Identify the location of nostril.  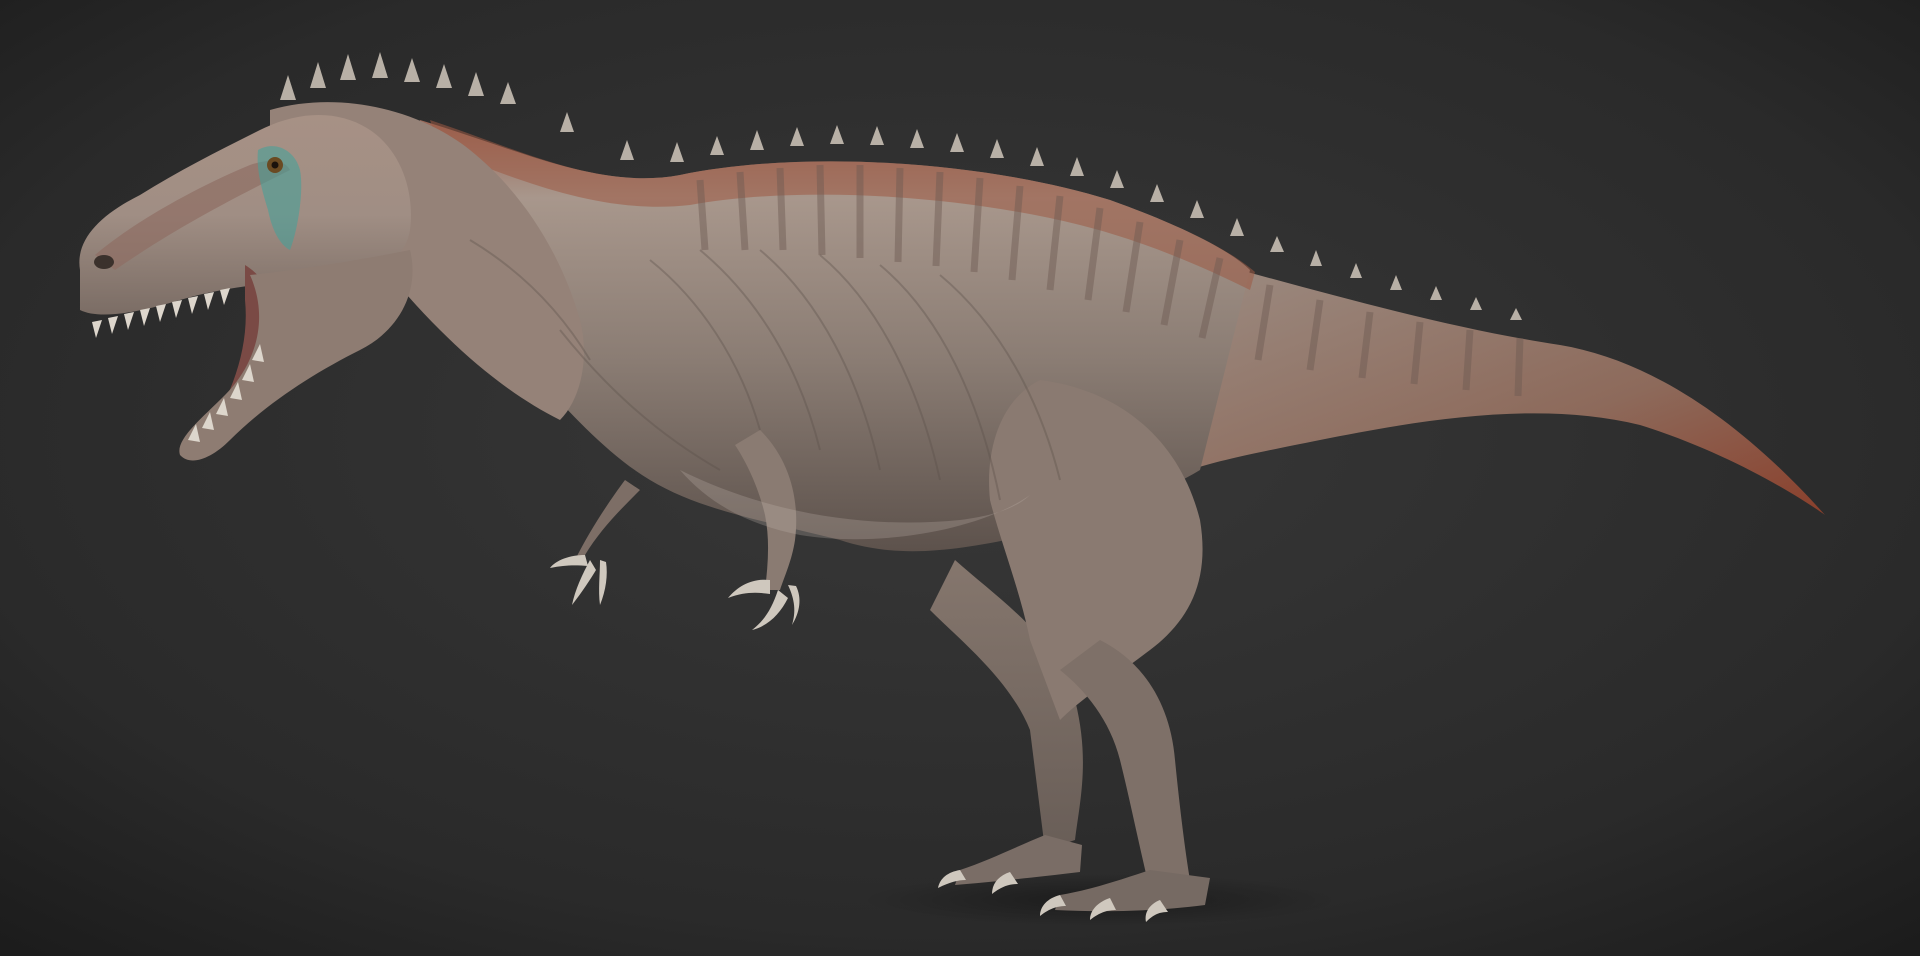
(104, 262).